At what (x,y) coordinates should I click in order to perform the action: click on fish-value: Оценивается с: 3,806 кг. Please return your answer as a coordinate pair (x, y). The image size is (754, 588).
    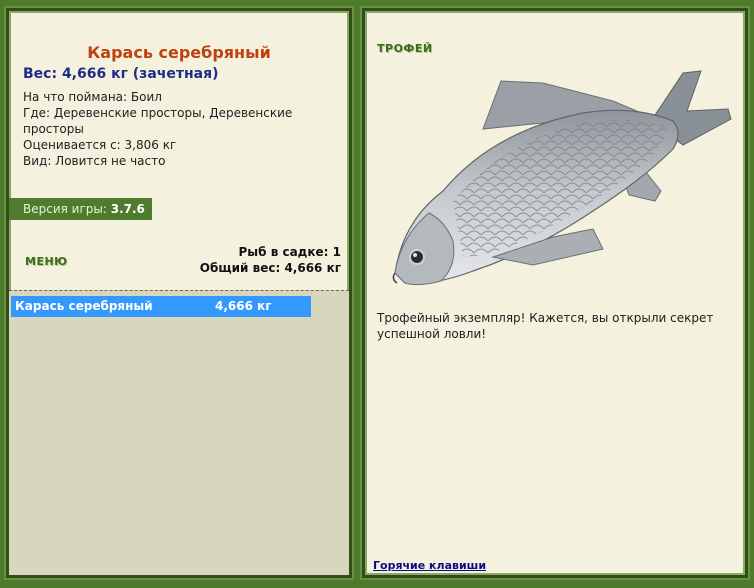
    Looking at the image, I should click on (100, 145).